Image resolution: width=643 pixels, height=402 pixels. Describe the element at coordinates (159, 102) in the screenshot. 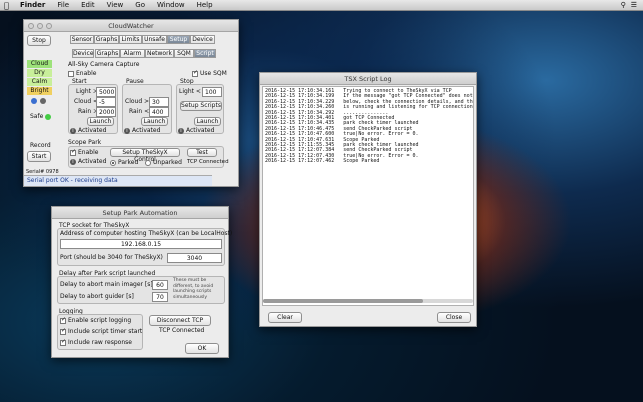

I see `pause-cloud-field: 30` at that location.